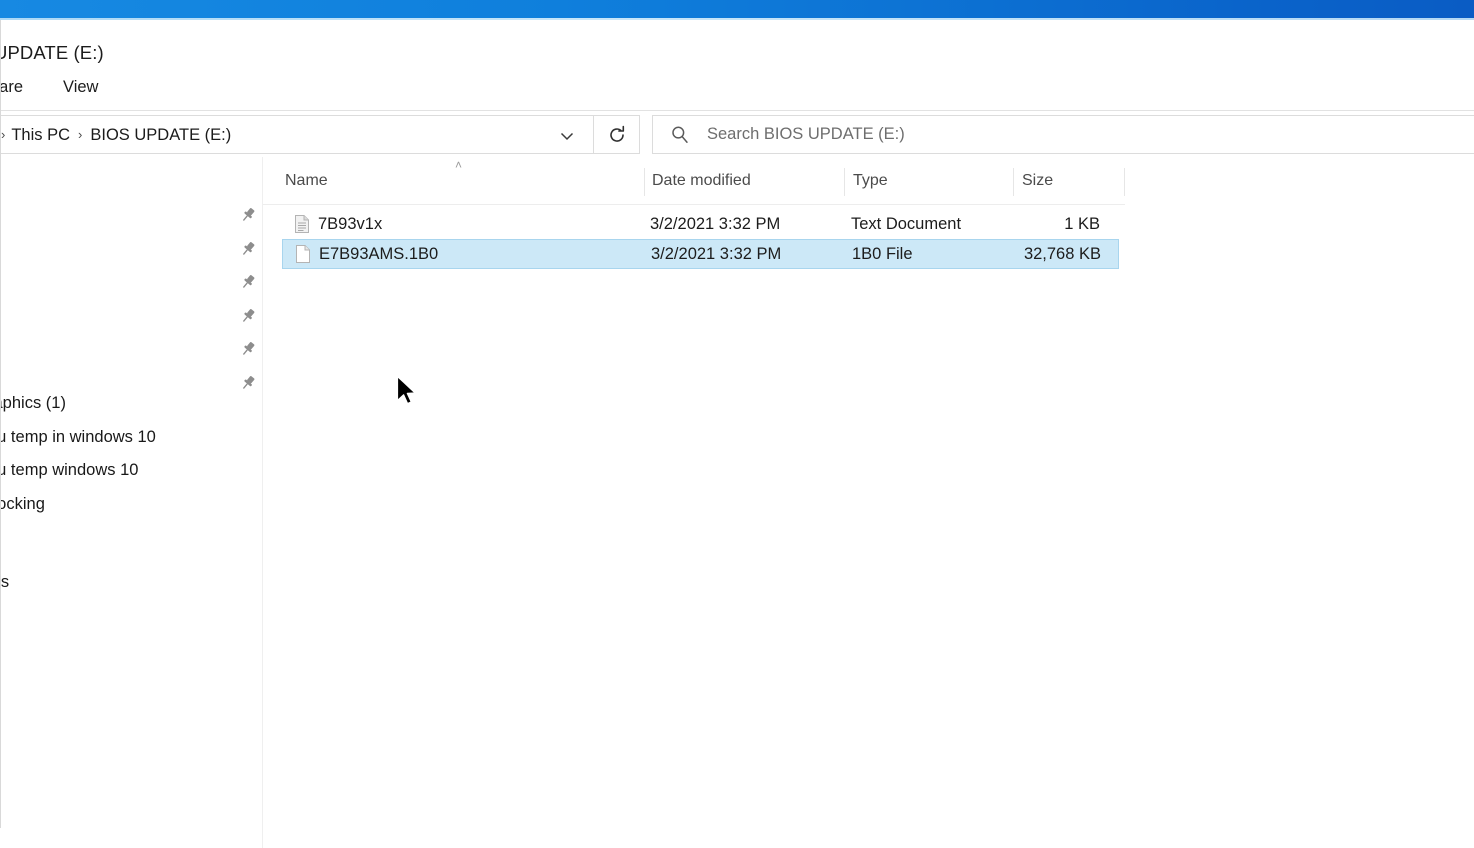 This screenshot has width=1474, height=848. What do you see at coordinates (567, 135) in the screenshot?
I see `chevron-down-icon` at bounding box center [567, 135].